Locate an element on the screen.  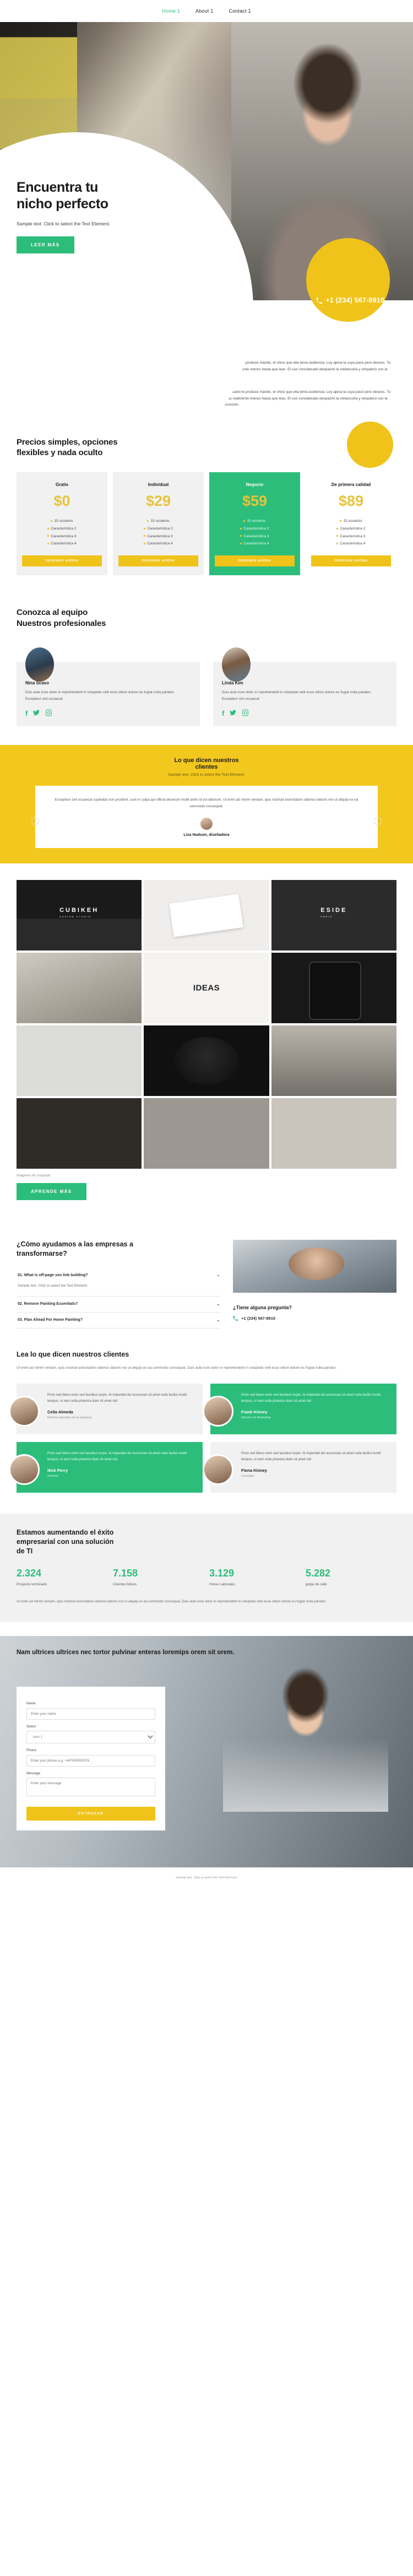
portfolio-grid: CUBIKEH DESIGN STUDIO ESIDE PARIS IDEAS is located at coordinates (206, 1024).